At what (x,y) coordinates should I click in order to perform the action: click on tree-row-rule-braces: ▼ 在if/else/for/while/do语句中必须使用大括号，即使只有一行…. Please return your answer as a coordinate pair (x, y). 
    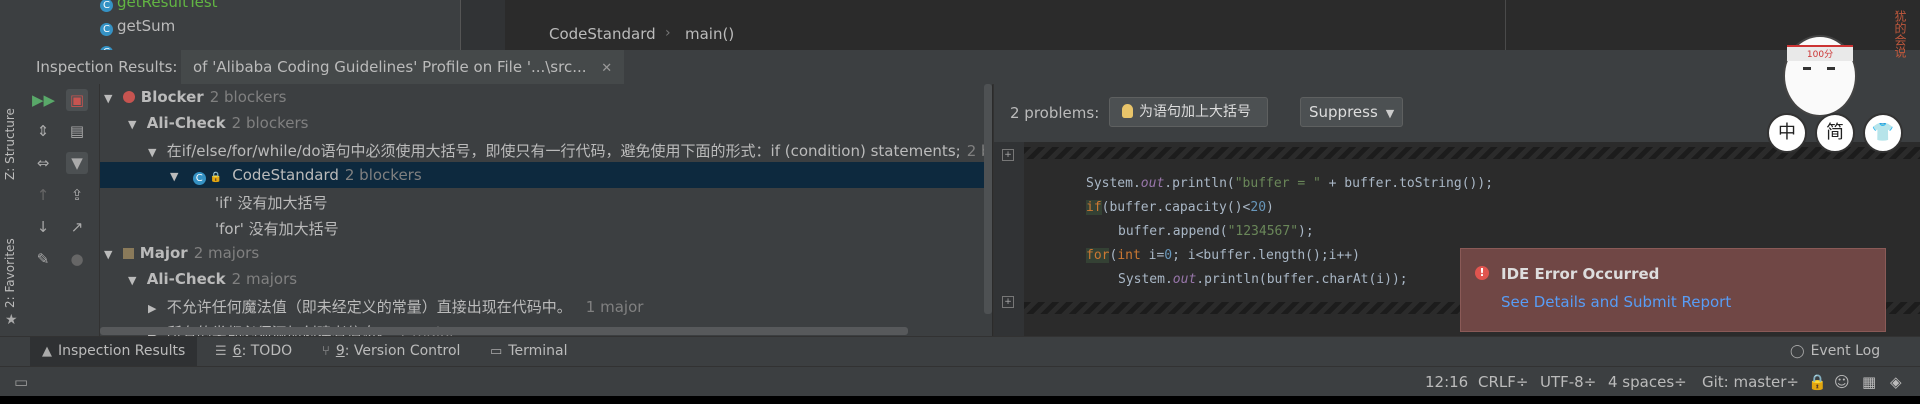
    Looking at the image, I should click on (546, 149).